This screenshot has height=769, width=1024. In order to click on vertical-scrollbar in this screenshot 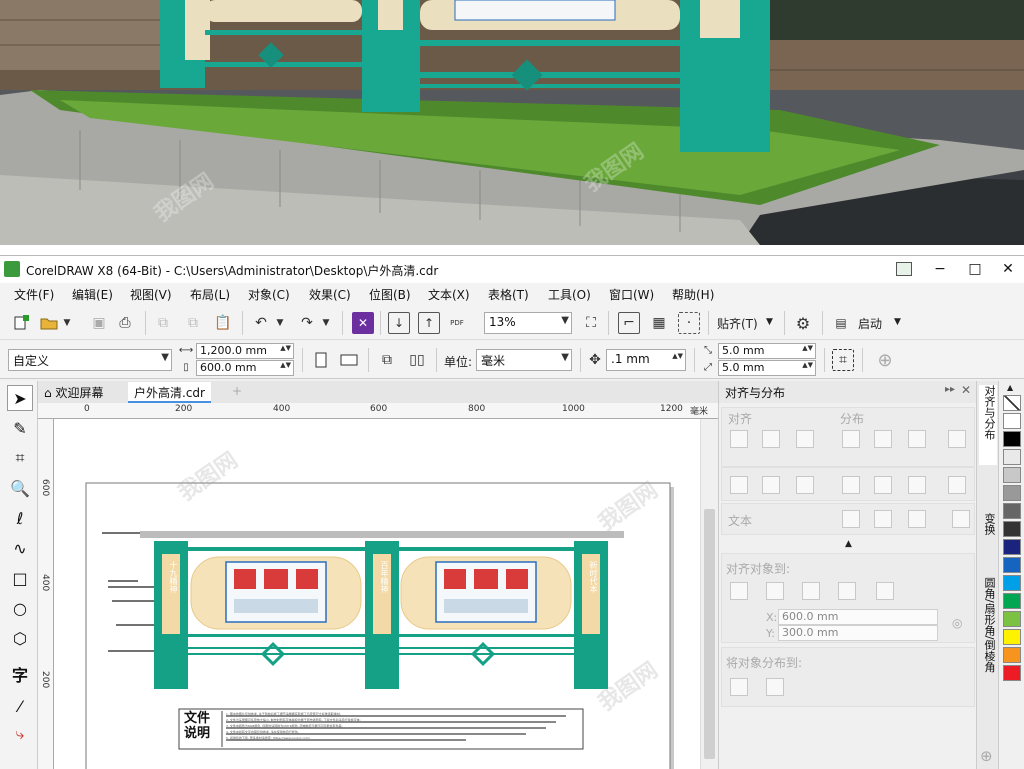, I will do `click(709, 594)`.